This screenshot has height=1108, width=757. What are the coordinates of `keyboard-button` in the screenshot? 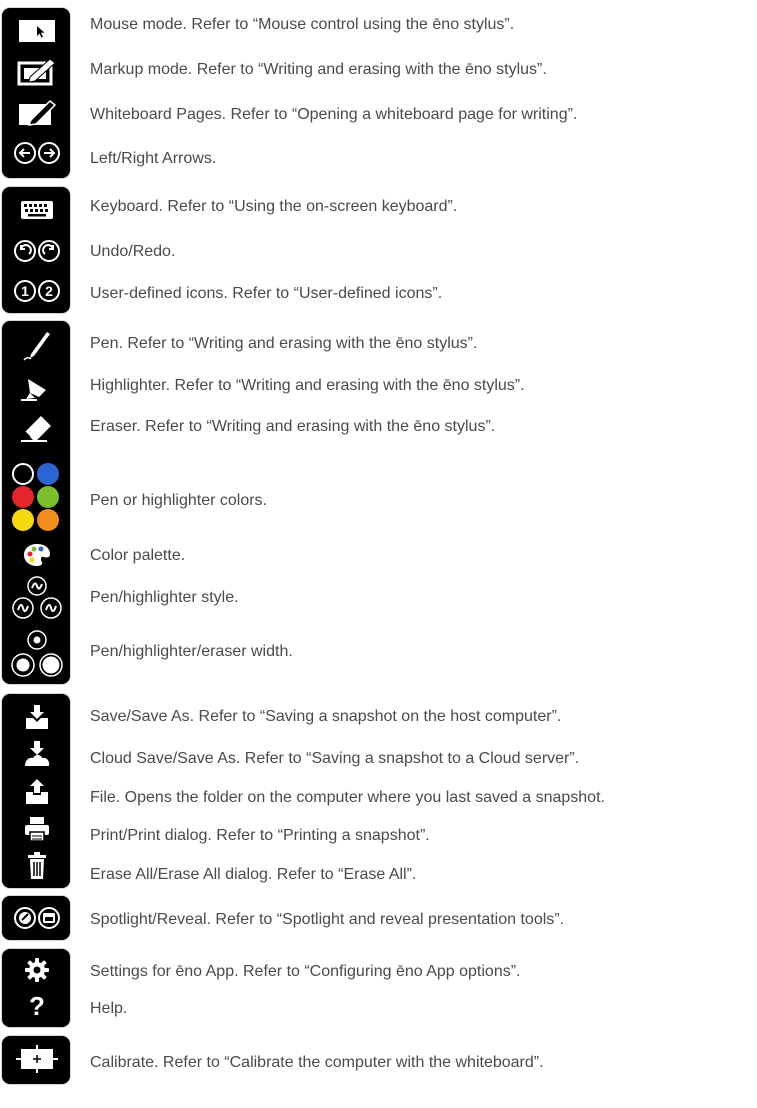 It's located at (37, 210).